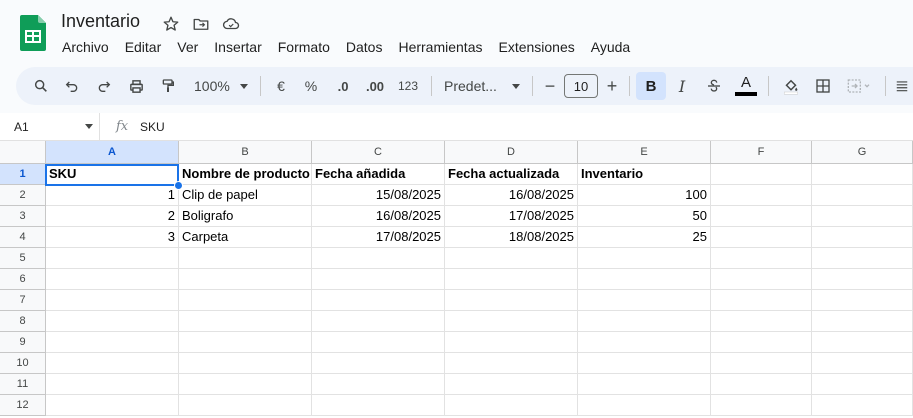  Describe the element at coordinates (378, 300) in the screenshot. I see `cell-c7` at that location.